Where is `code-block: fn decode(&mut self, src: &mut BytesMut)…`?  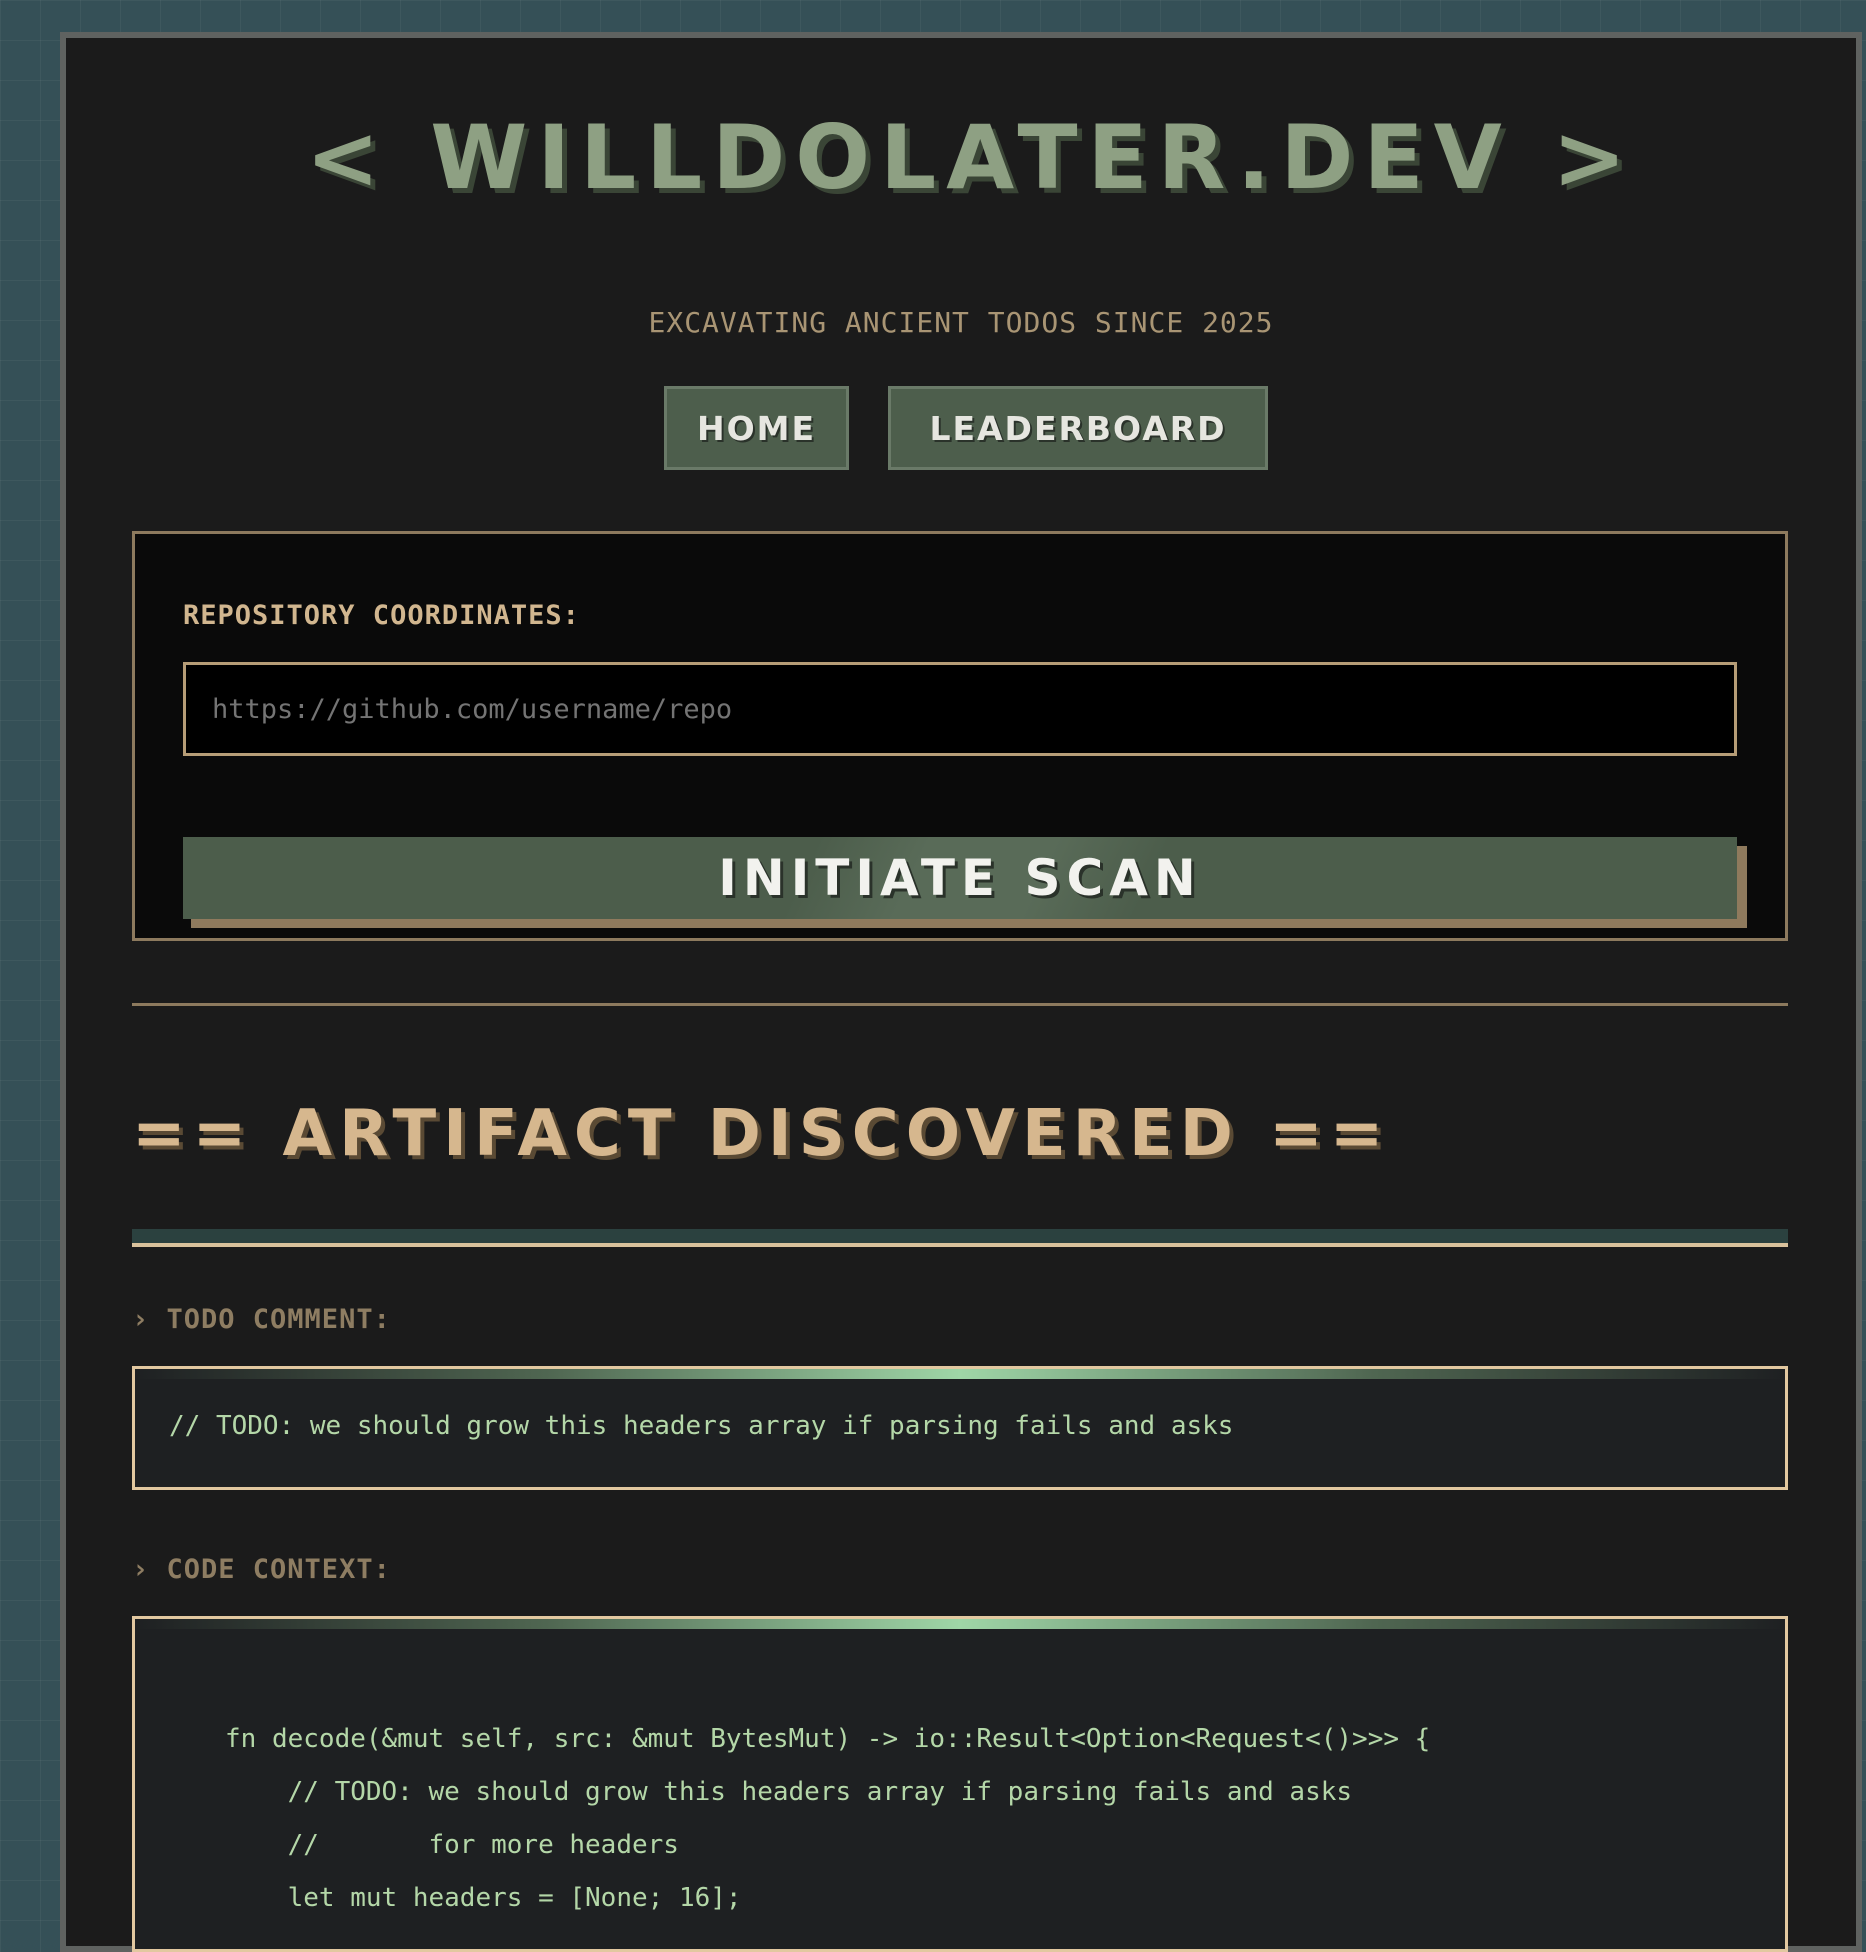
code-block: fn decode(&mut self, src: &mut BytesMut)… is located at coordinates (827, 1819).